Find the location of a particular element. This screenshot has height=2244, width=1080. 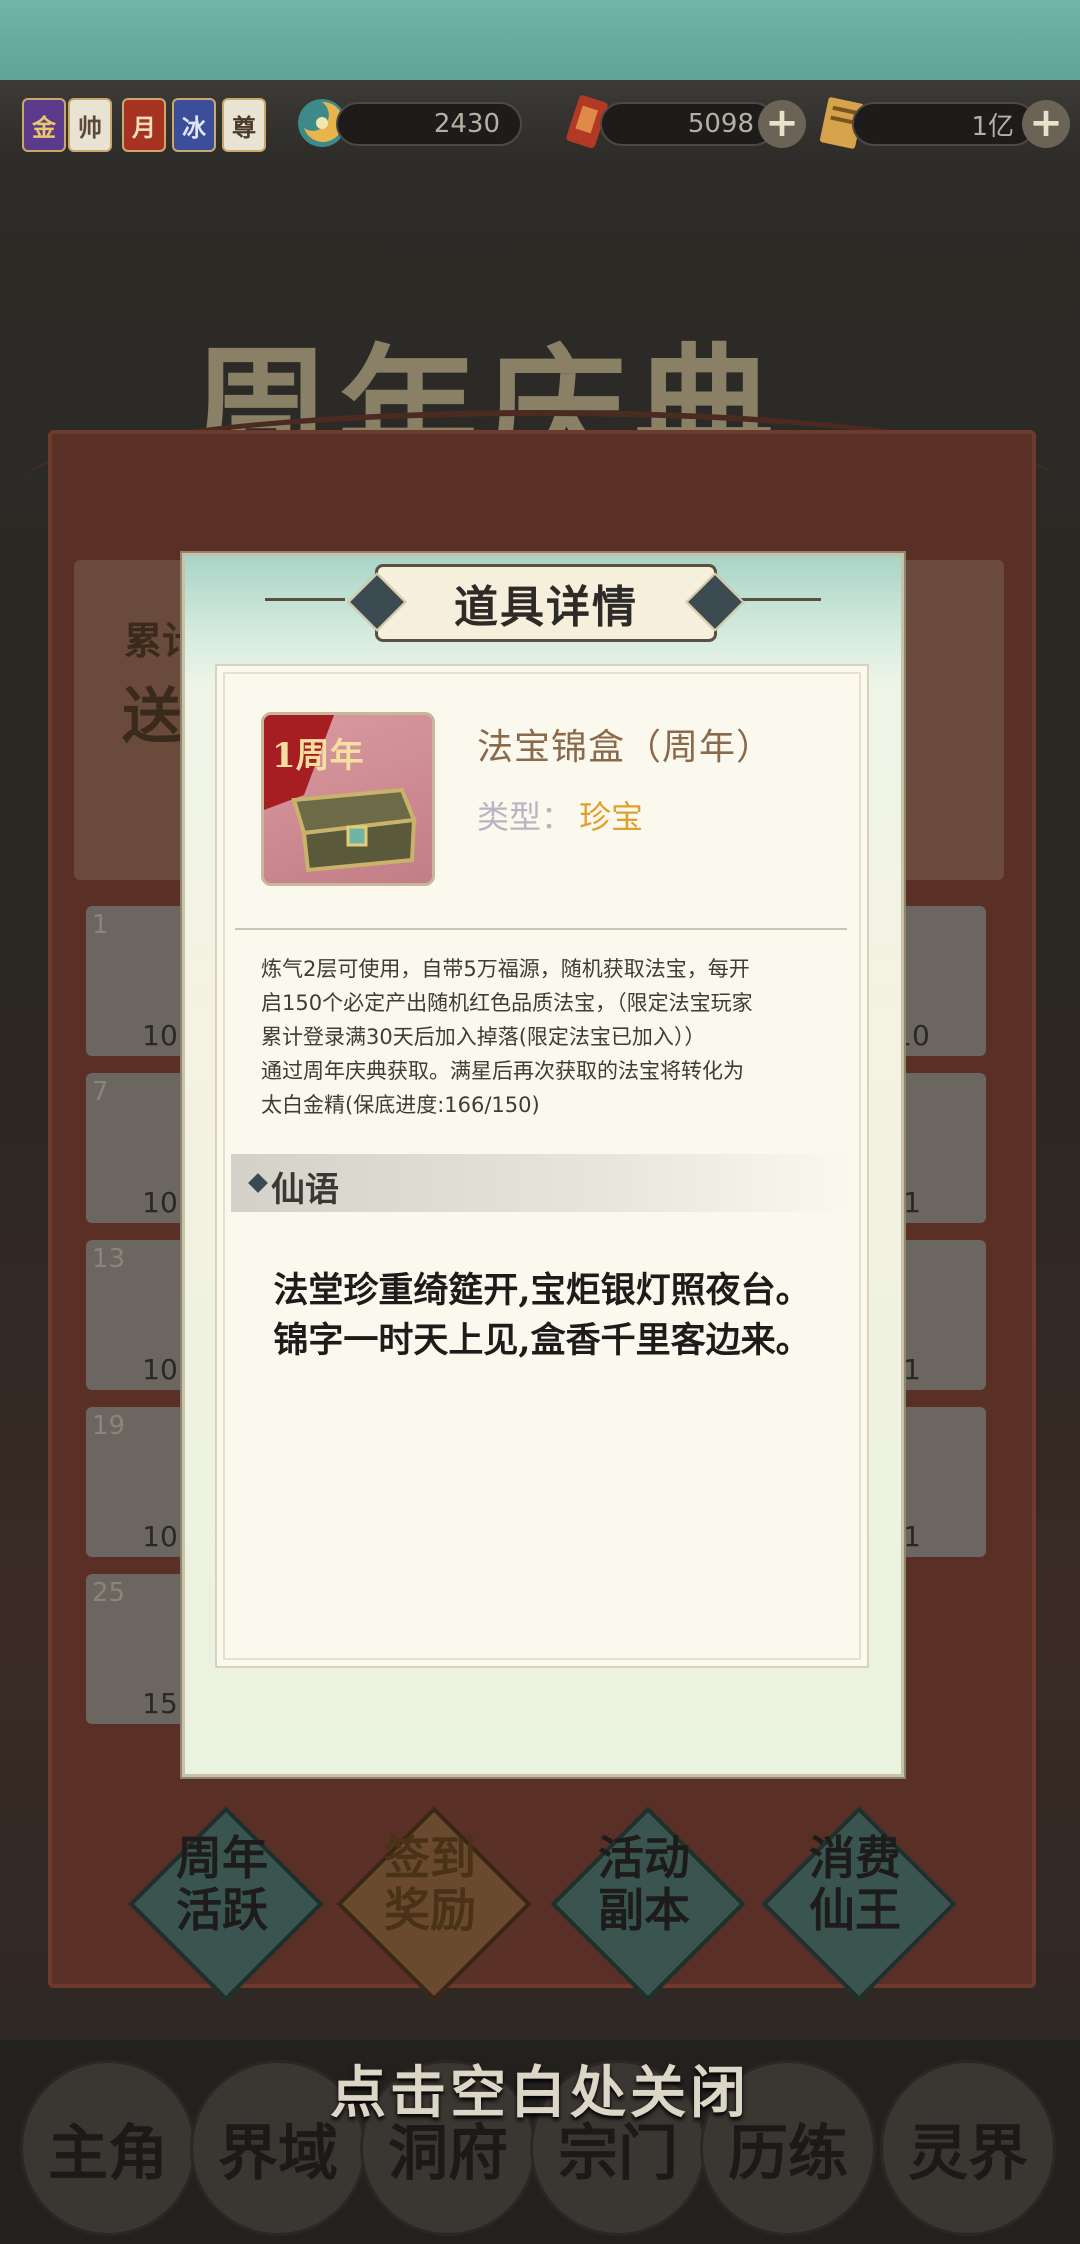

status-area is located at coordinates (540, 40).